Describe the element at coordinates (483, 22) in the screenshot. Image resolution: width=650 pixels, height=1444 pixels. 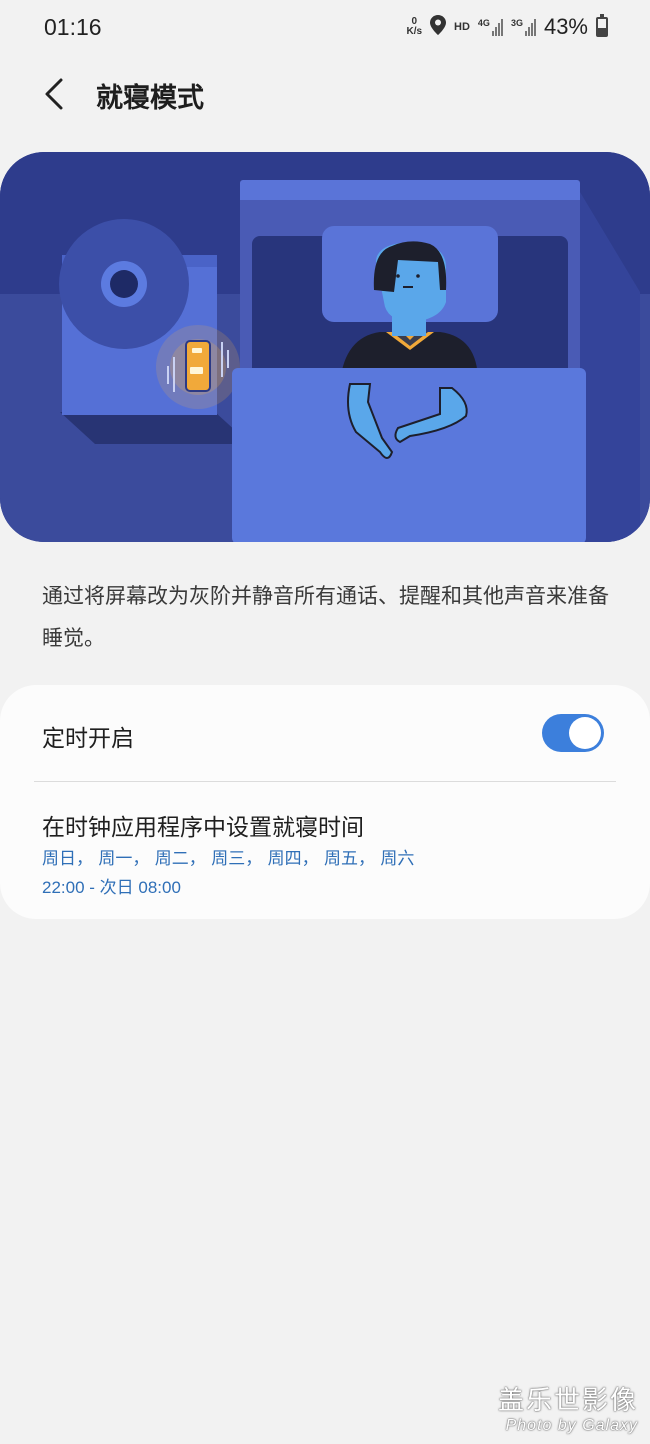
I see `signal-4g-label: 4G` at that location.